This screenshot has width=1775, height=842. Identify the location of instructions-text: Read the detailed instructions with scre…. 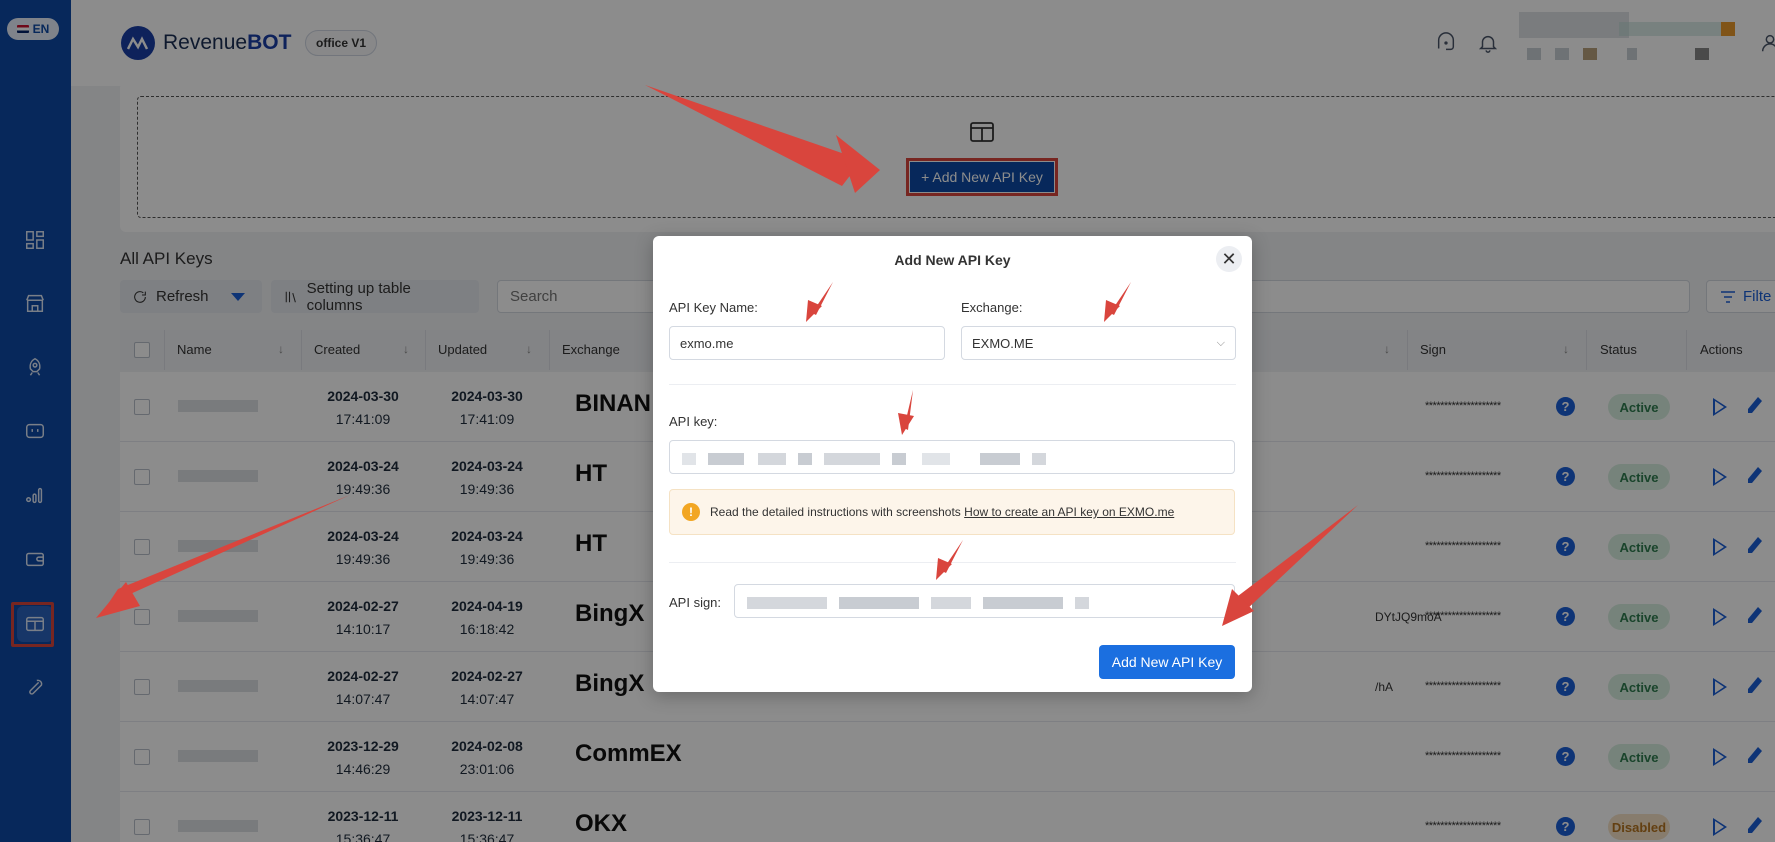
(942, 512).